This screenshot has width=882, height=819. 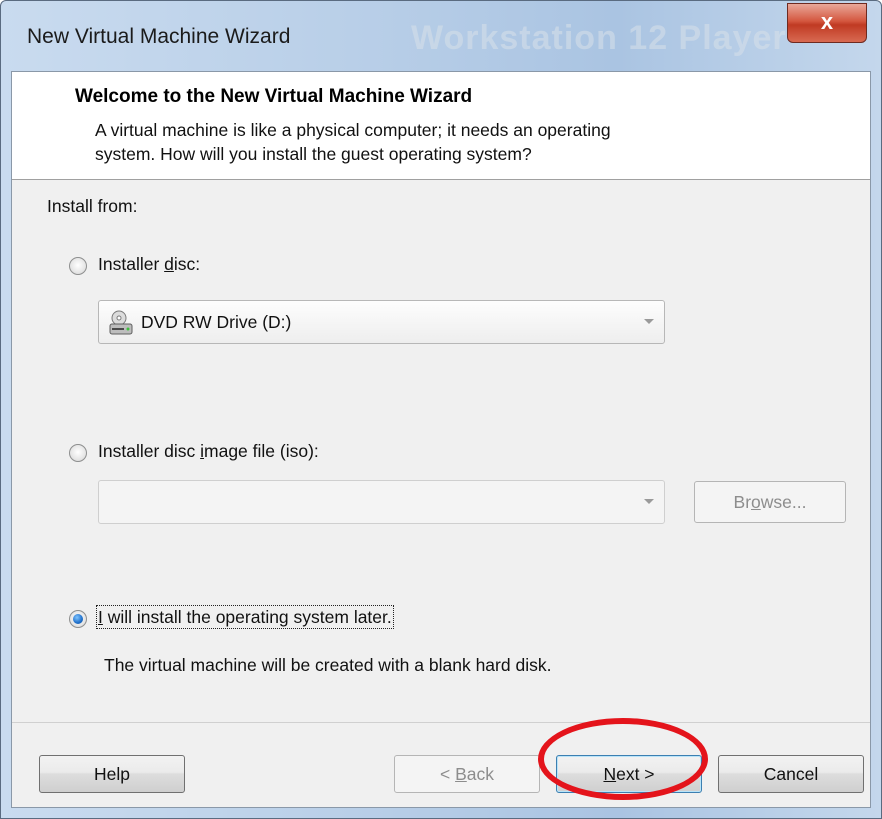 I want to click on background-watermark: Workstation 12 Player, so click(x=599, y=38).